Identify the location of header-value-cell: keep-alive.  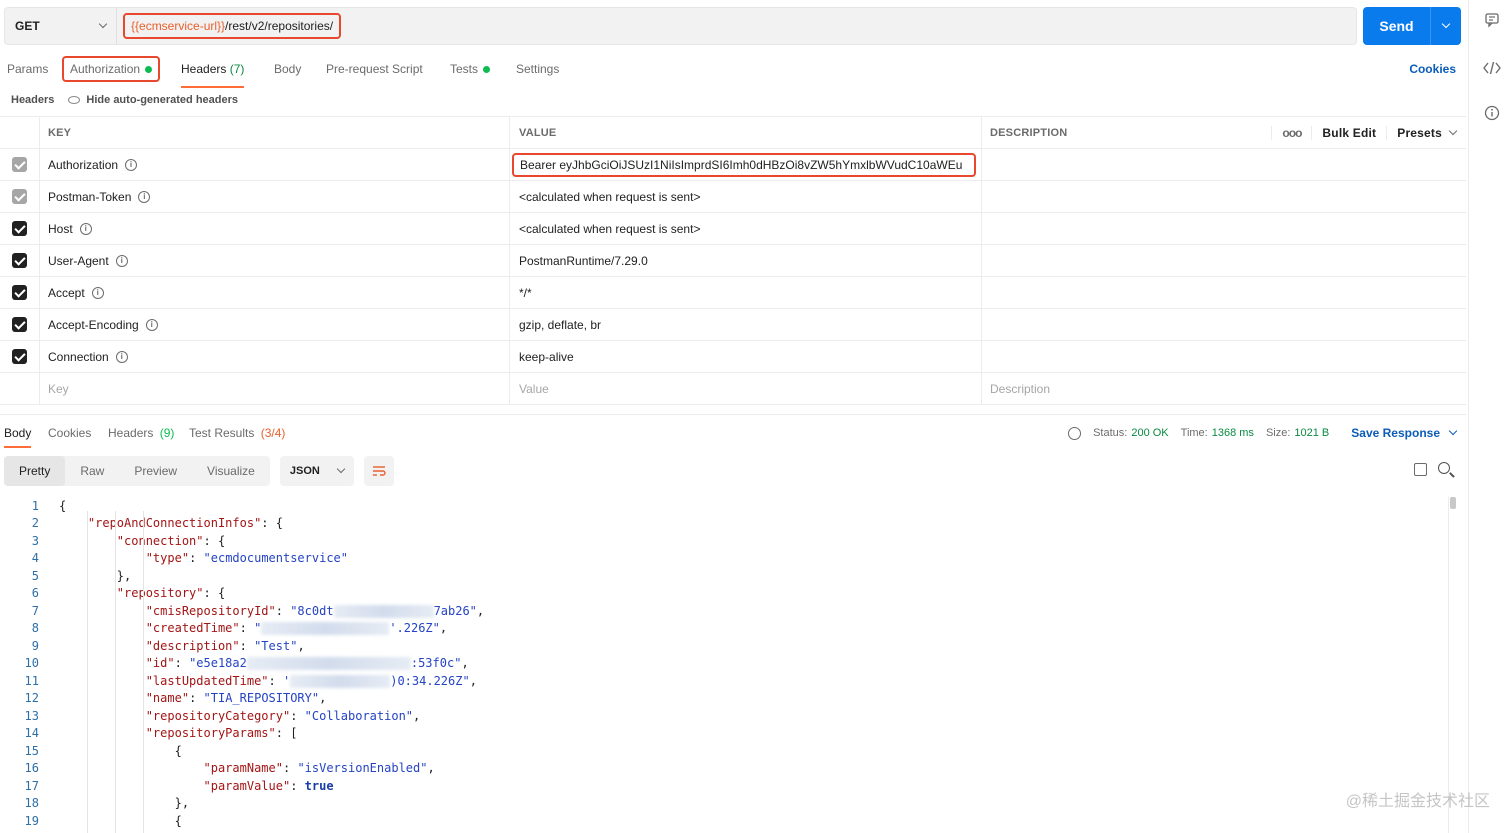
(746, 356).